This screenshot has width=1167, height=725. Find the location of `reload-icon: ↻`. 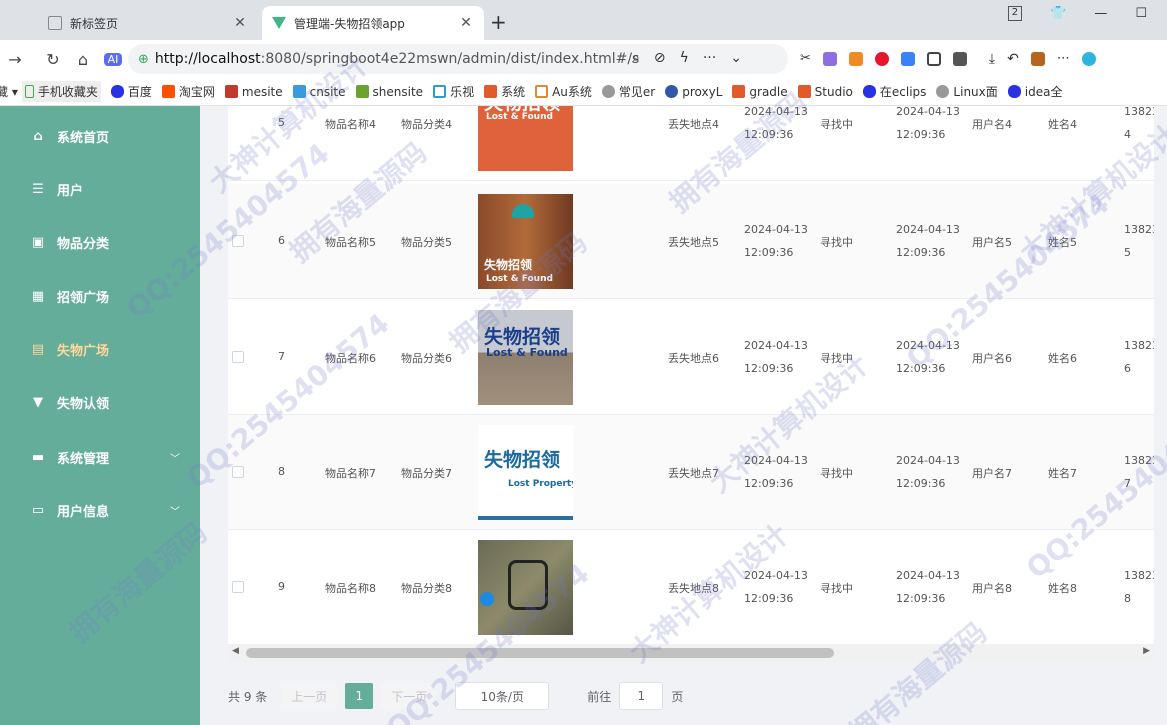

reload-icon: ↻ is located at coordinates (53, 59).